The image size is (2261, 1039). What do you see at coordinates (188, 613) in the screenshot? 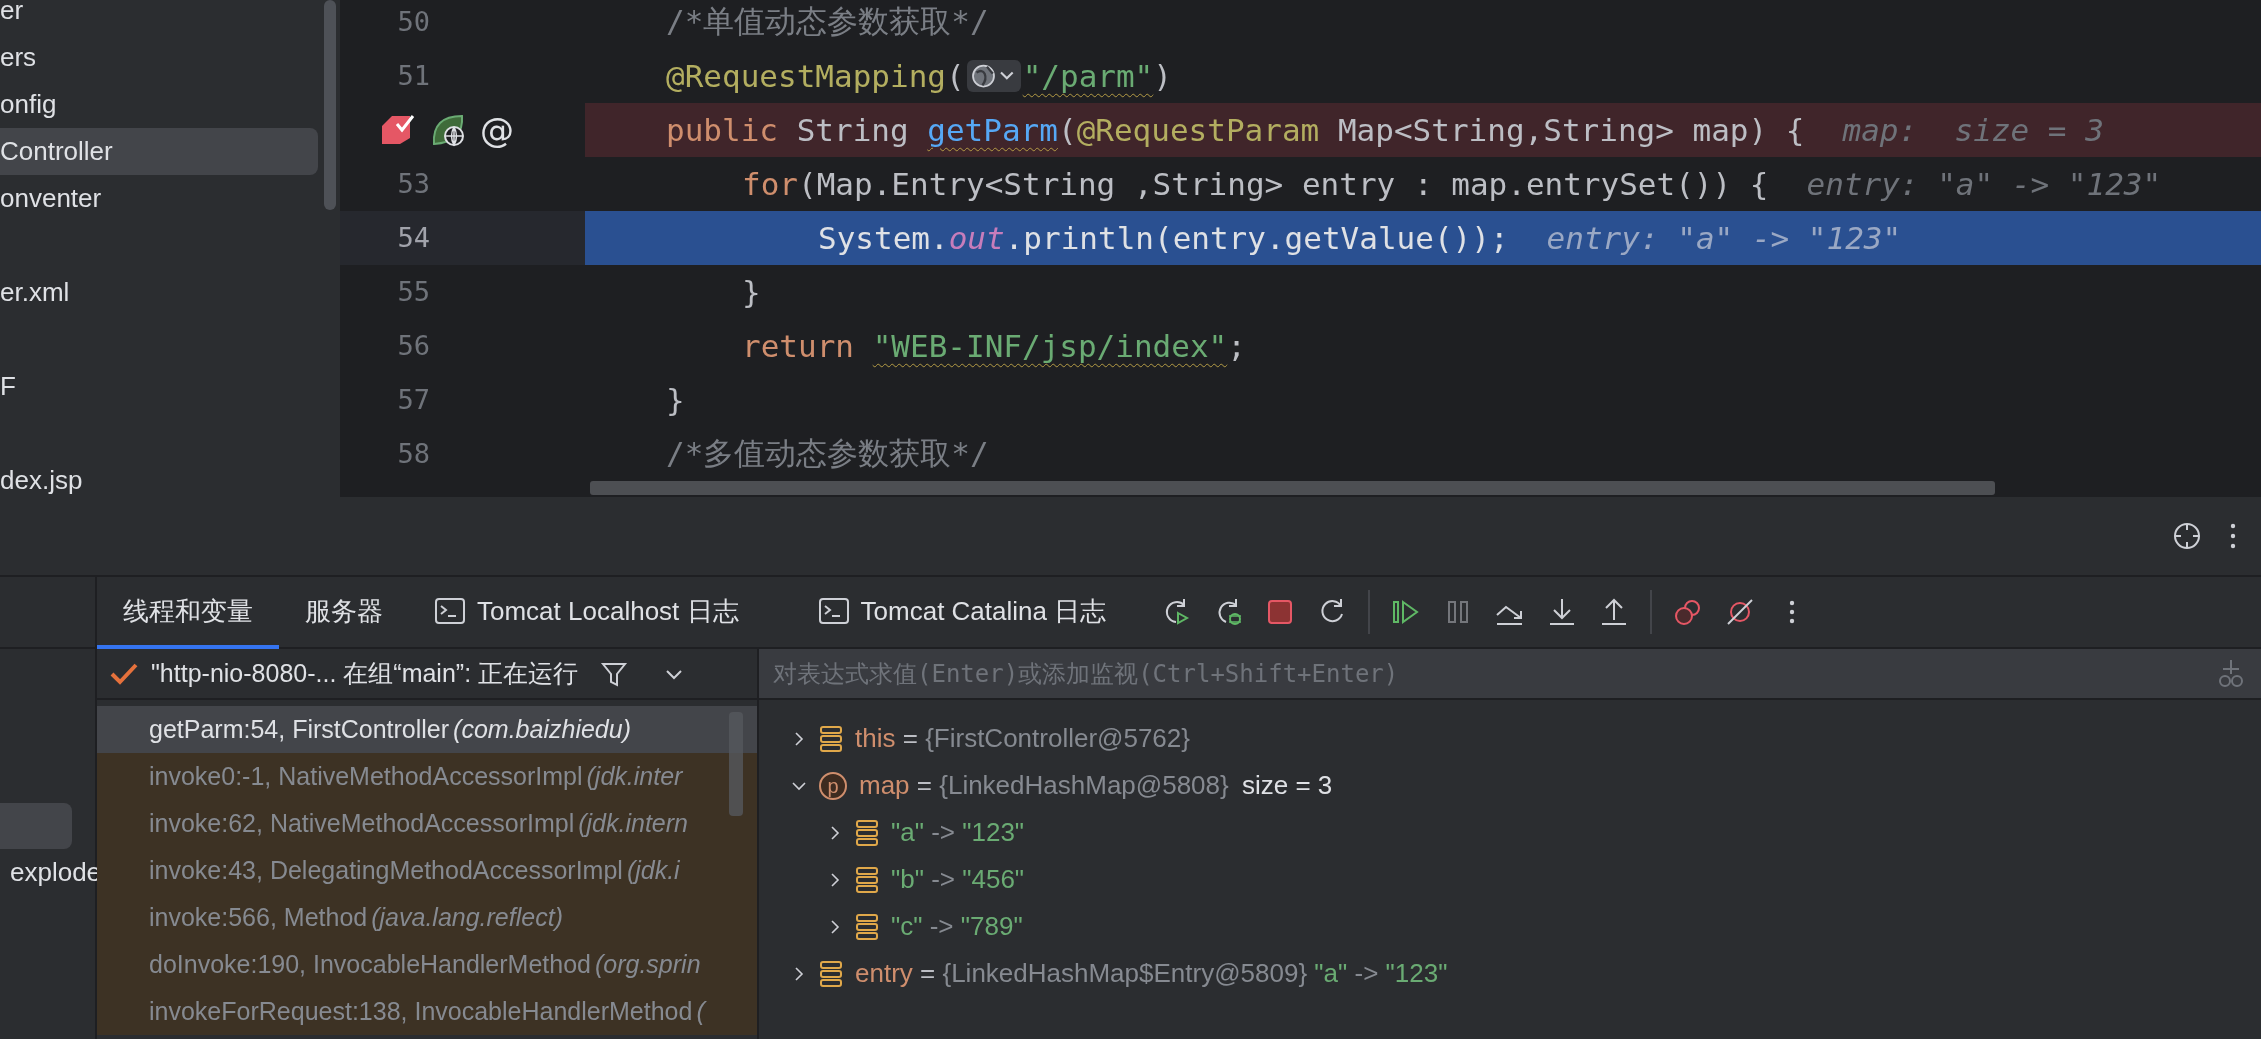
I see `tab: 线程和变量` at bounding box center [188, 613].